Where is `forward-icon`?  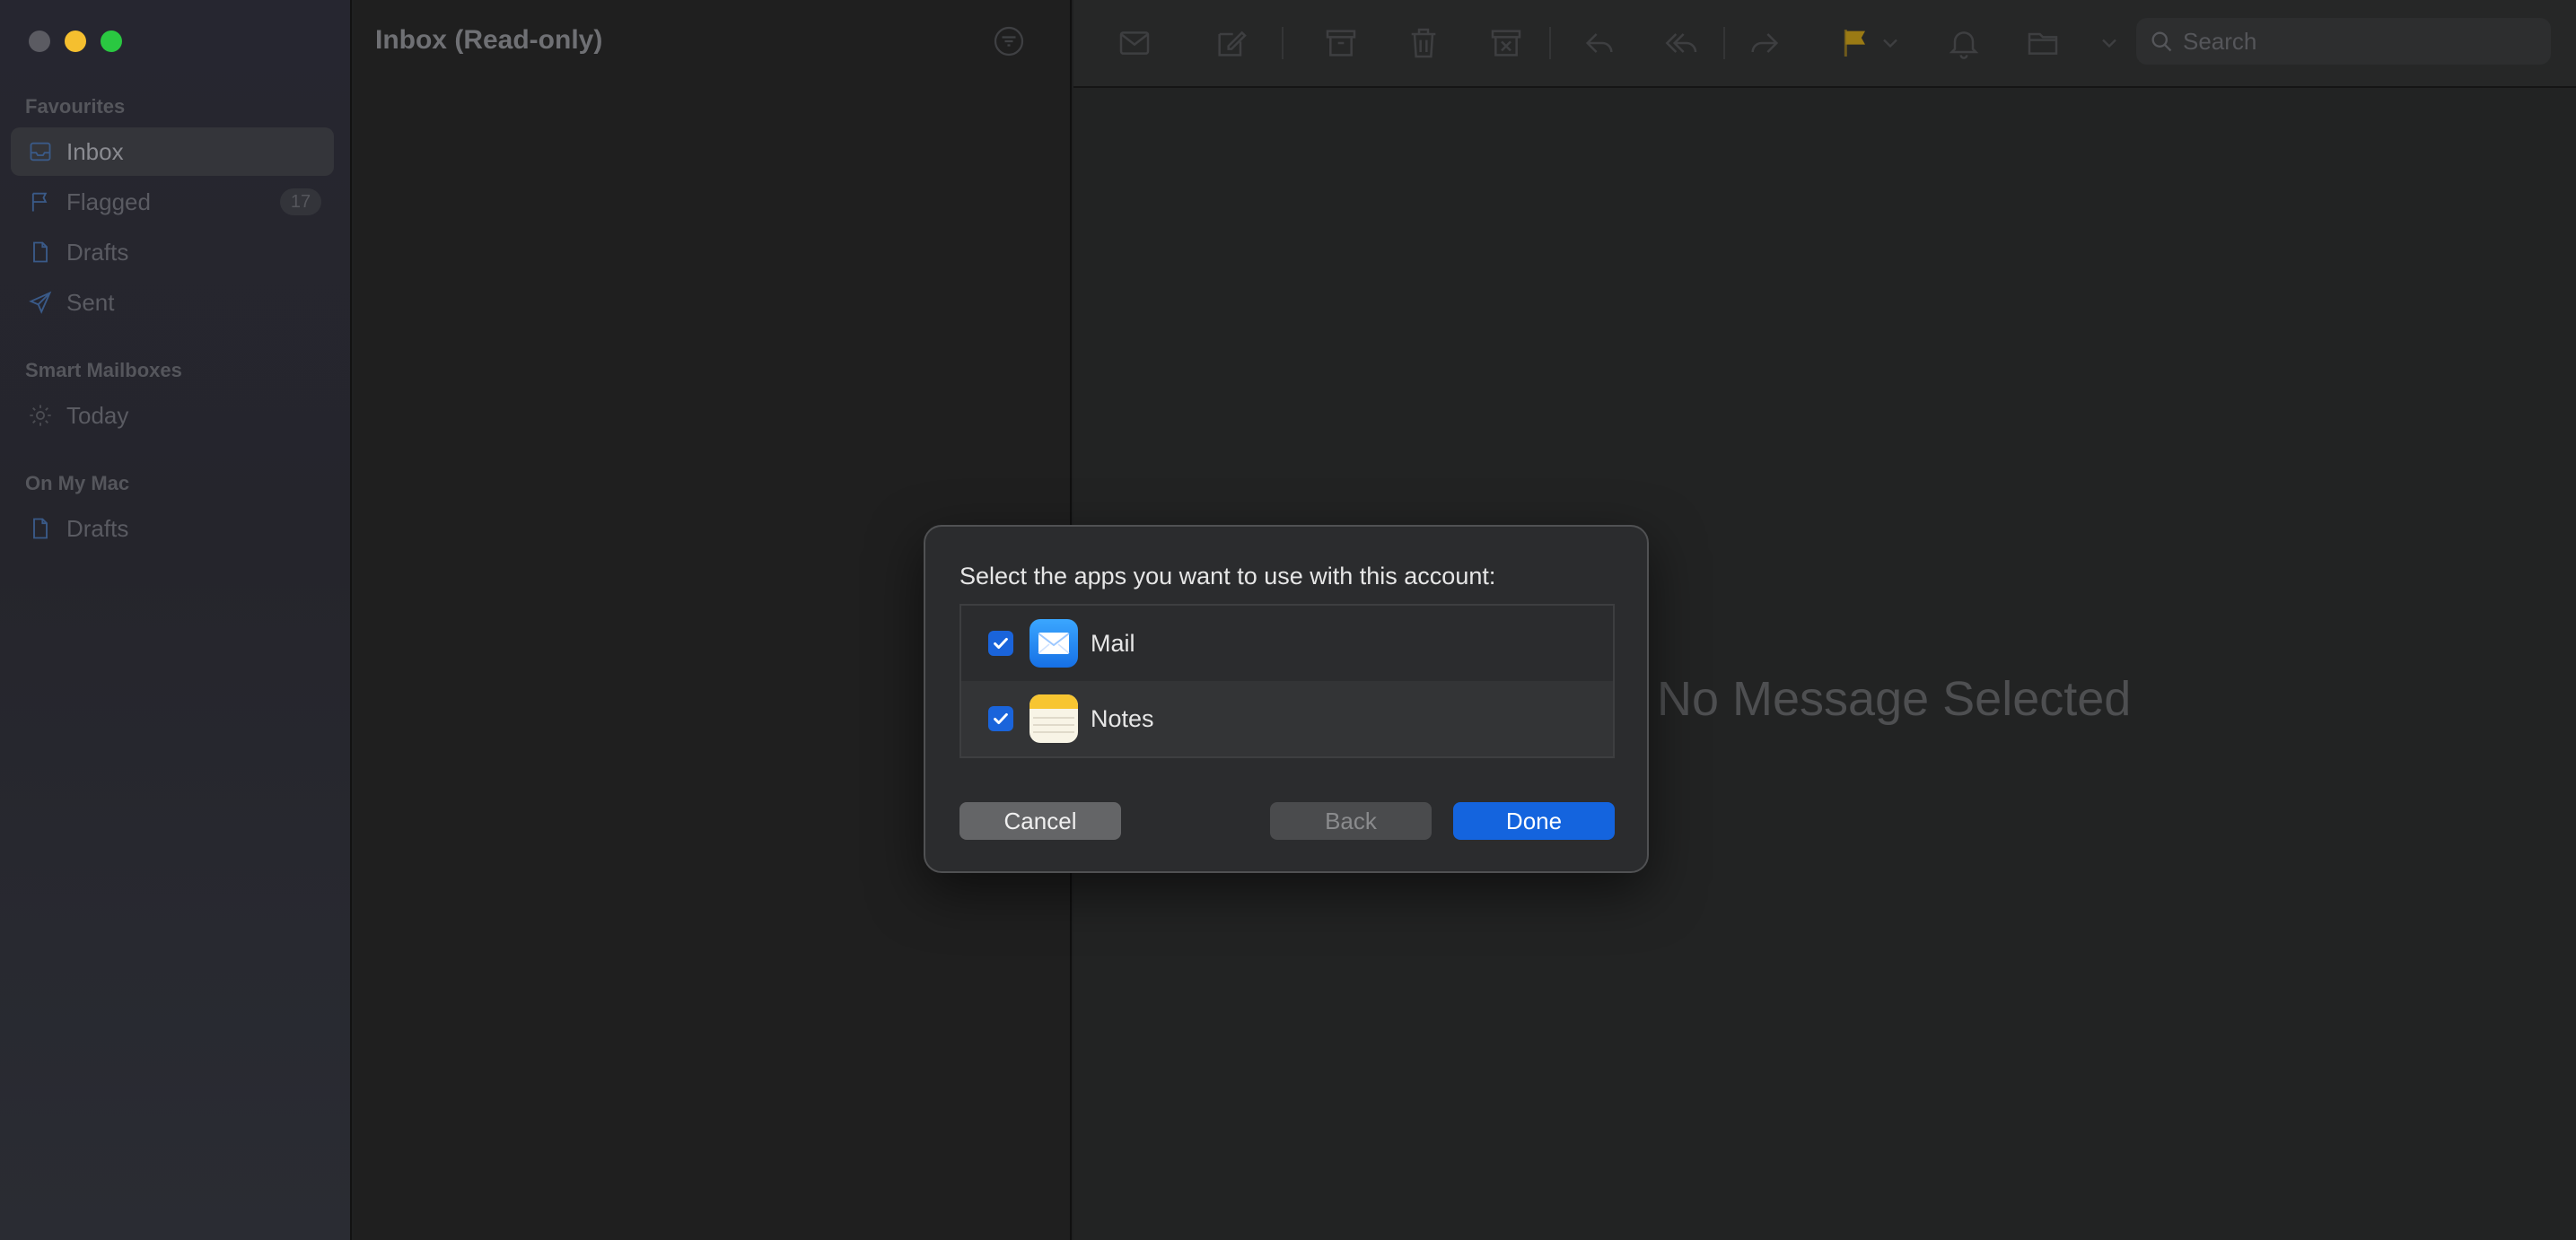 forward-icon is located at coordinates (1764, 43).